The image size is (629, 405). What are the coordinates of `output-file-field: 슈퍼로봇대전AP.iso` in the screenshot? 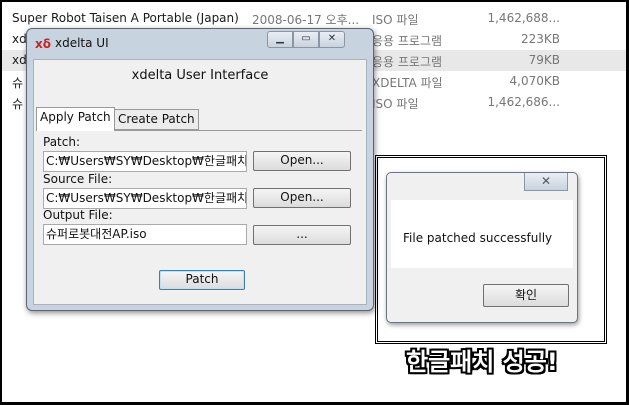 It's located at (145, 234).